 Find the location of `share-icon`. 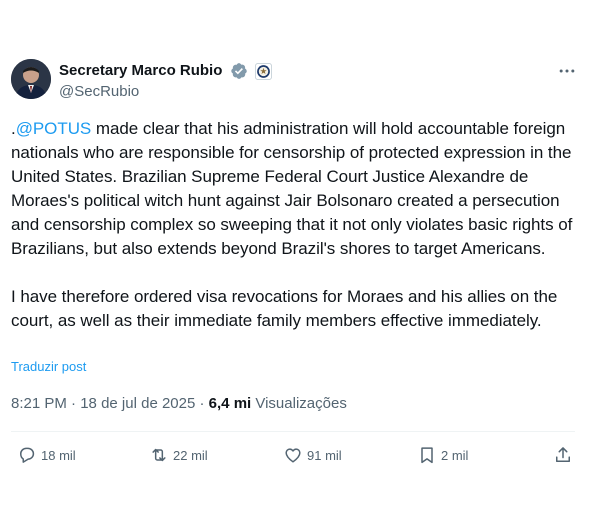

share-icon is located at coordinates (563, 454).